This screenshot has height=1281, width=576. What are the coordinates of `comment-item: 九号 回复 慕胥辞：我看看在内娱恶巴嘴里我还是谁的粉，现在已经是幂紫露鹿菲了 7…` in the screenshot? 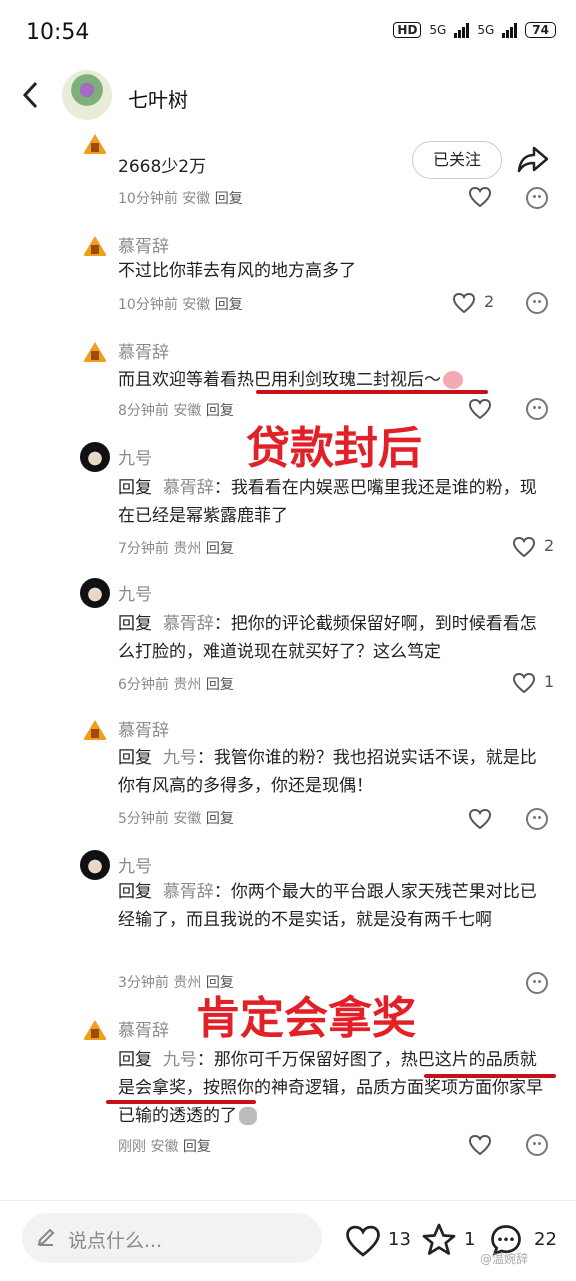 It's located at (288, 505).